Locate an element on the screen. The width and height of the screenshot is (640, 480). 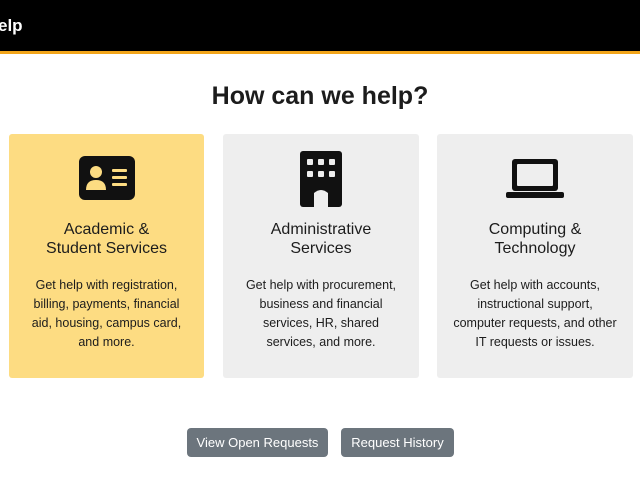
laptop-icon is located at coordinates (535, 178).